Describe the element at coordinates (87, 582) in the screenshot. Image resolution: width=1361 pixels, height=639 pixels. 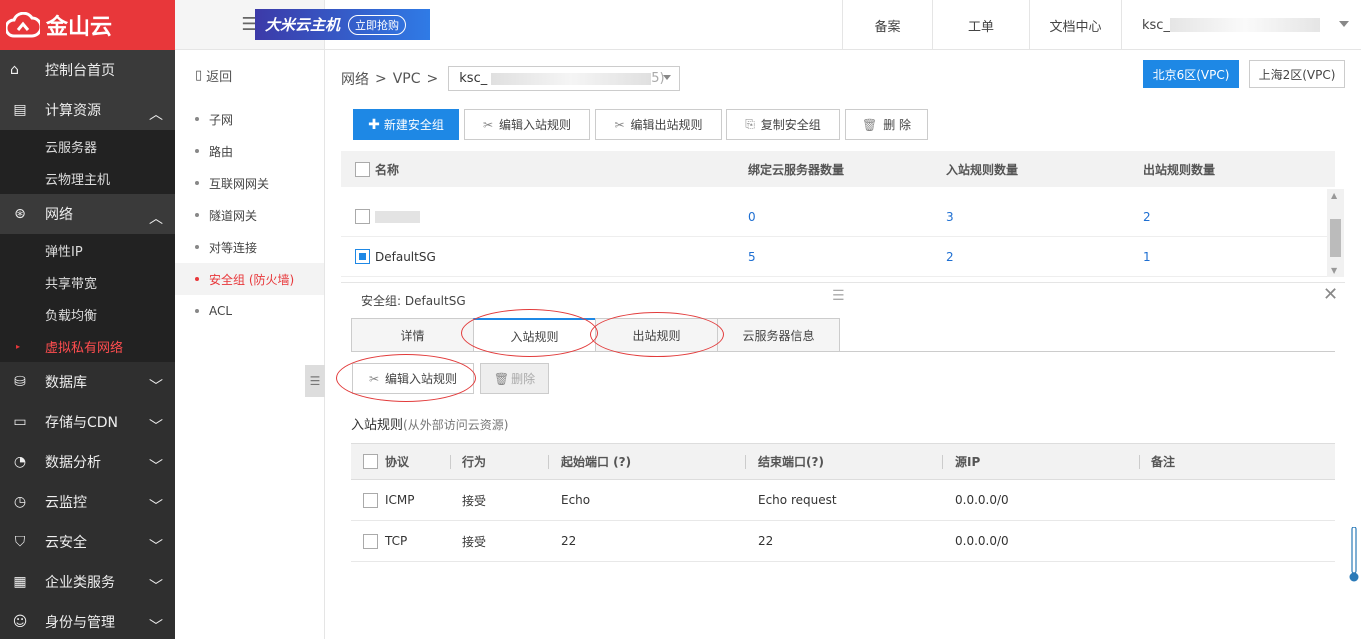
I see `nav-enterprise: ▦ 企业类服务 ﹀` at that location.